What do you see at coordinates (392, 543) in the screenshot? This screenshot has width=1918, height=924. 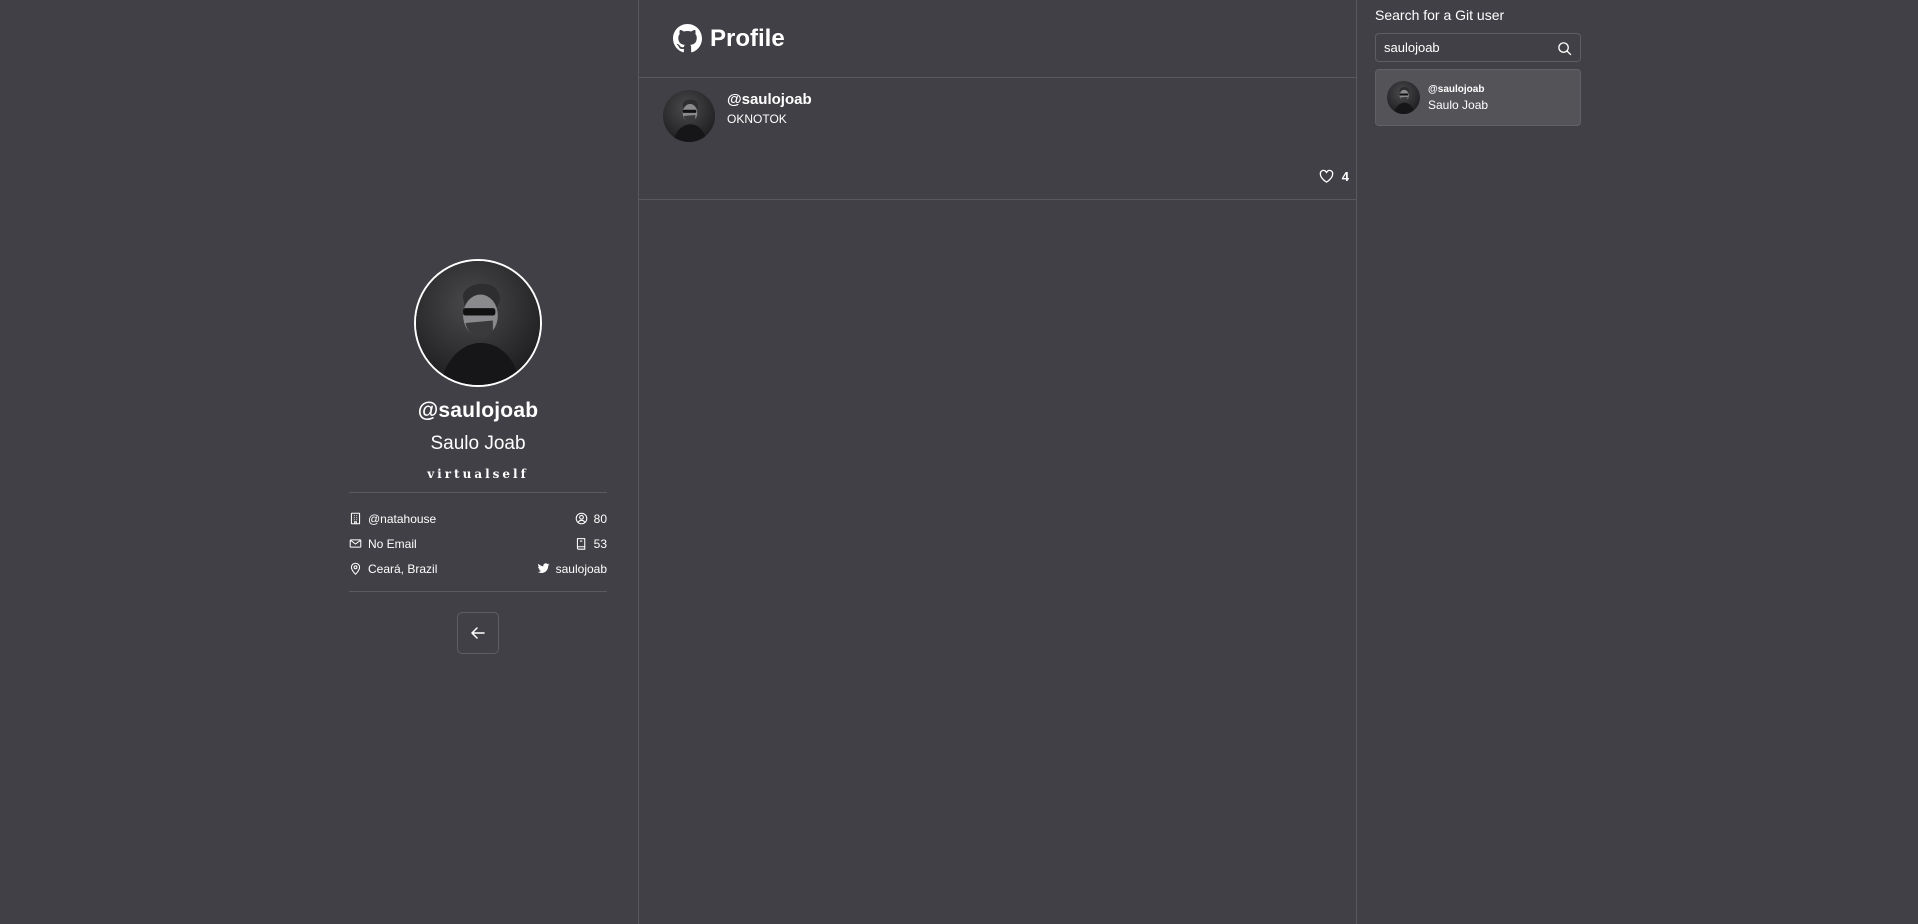 I see `email-text: No Email` at bounding box center [392, 543].